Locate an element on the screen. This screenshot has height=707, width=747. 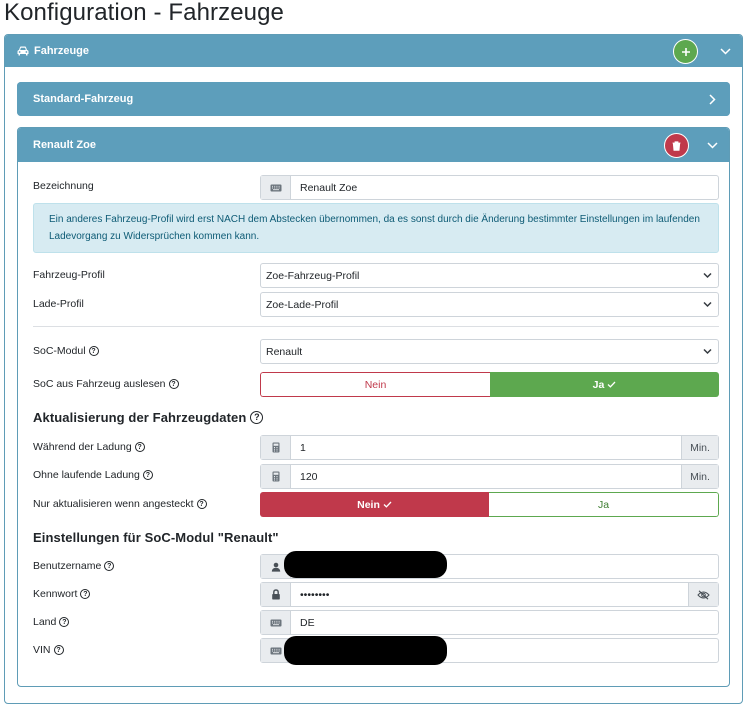
bezeichnung-field: Renault Zoe is located at coordinates (489, 187).